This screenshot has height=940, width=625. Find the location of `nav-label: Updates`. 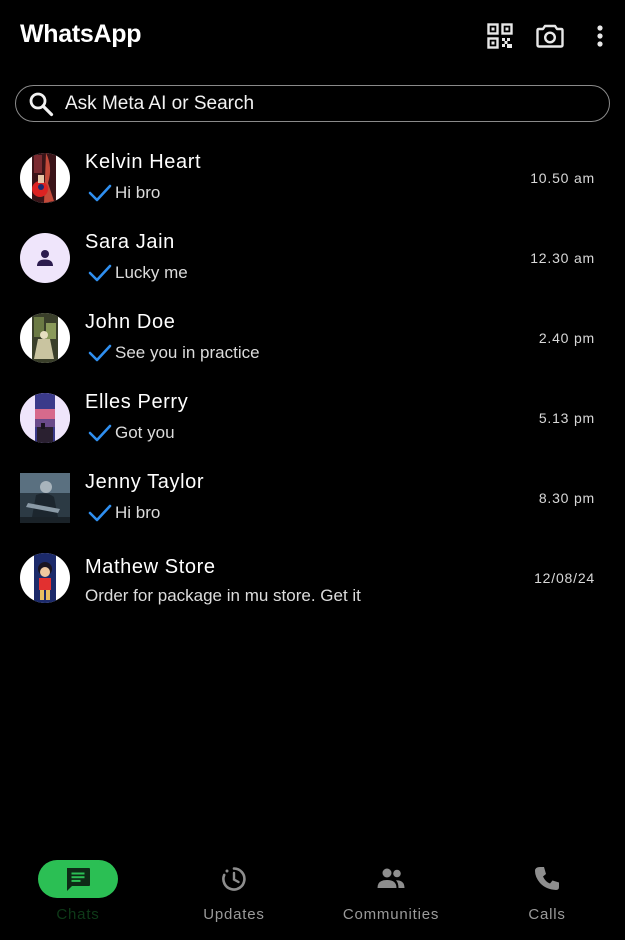

nav-label: Updates is located at coordinates (234, 914).